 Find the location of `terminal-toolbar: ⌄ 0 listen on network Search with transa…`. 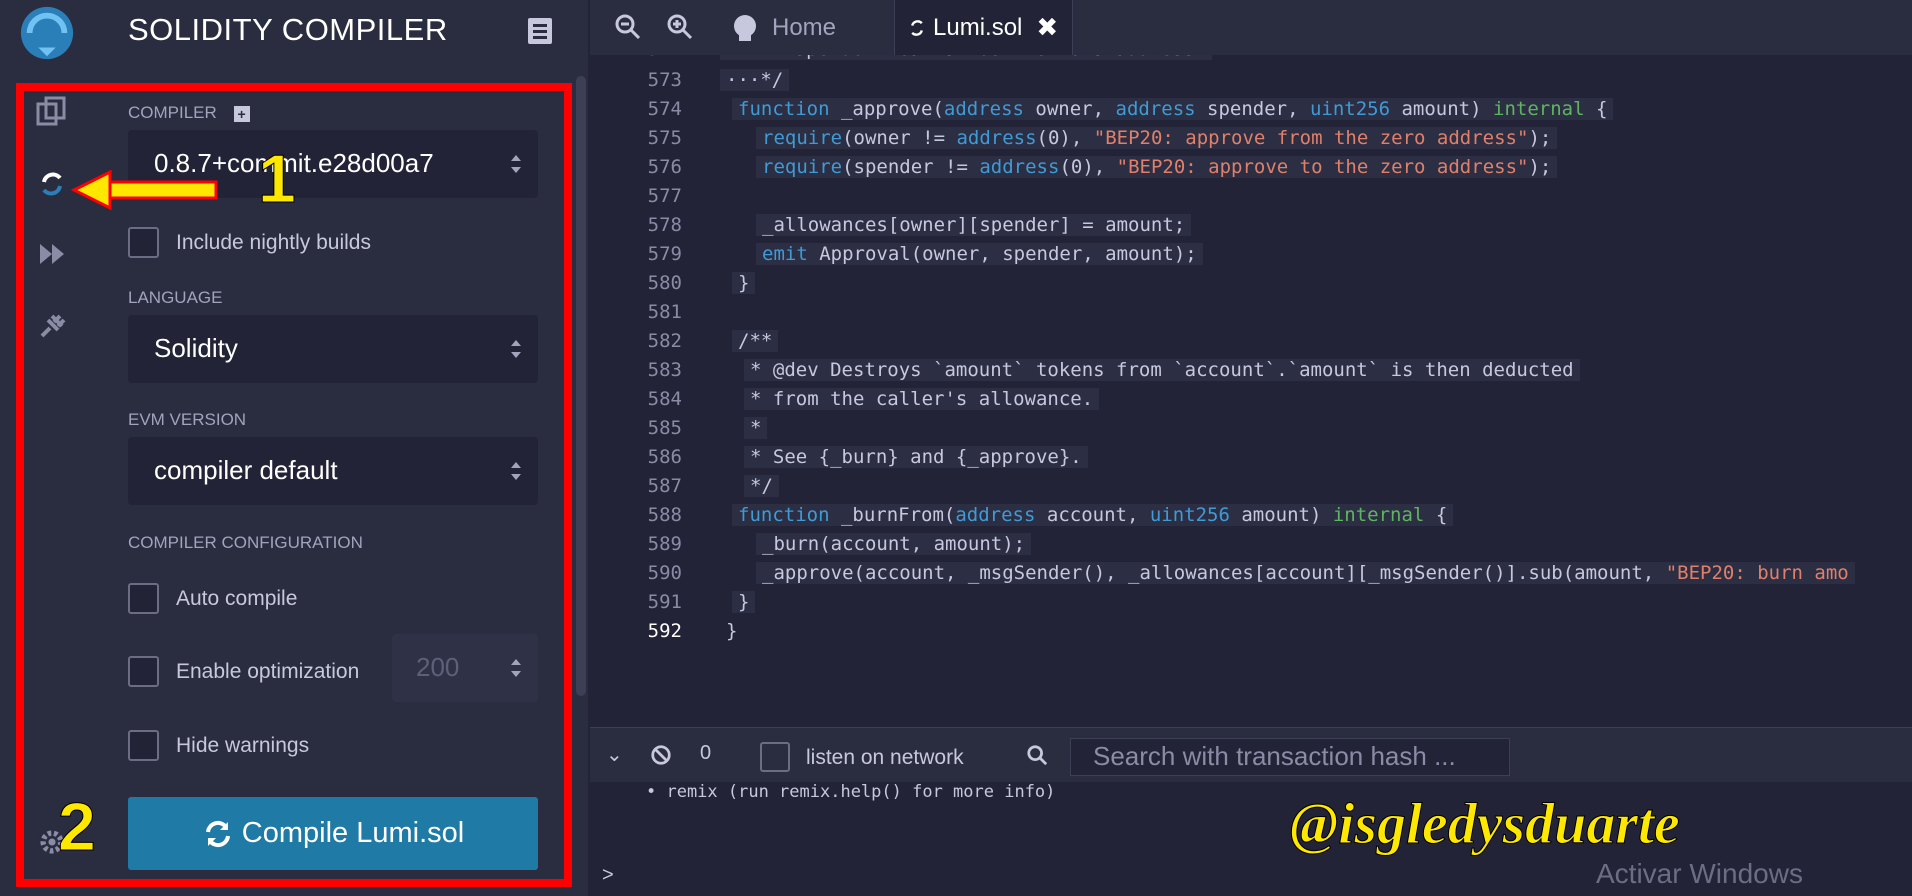

terminal-toolbar: ⌄ 0 listen on network Search with transa… is located at coordinates (1251, 754).